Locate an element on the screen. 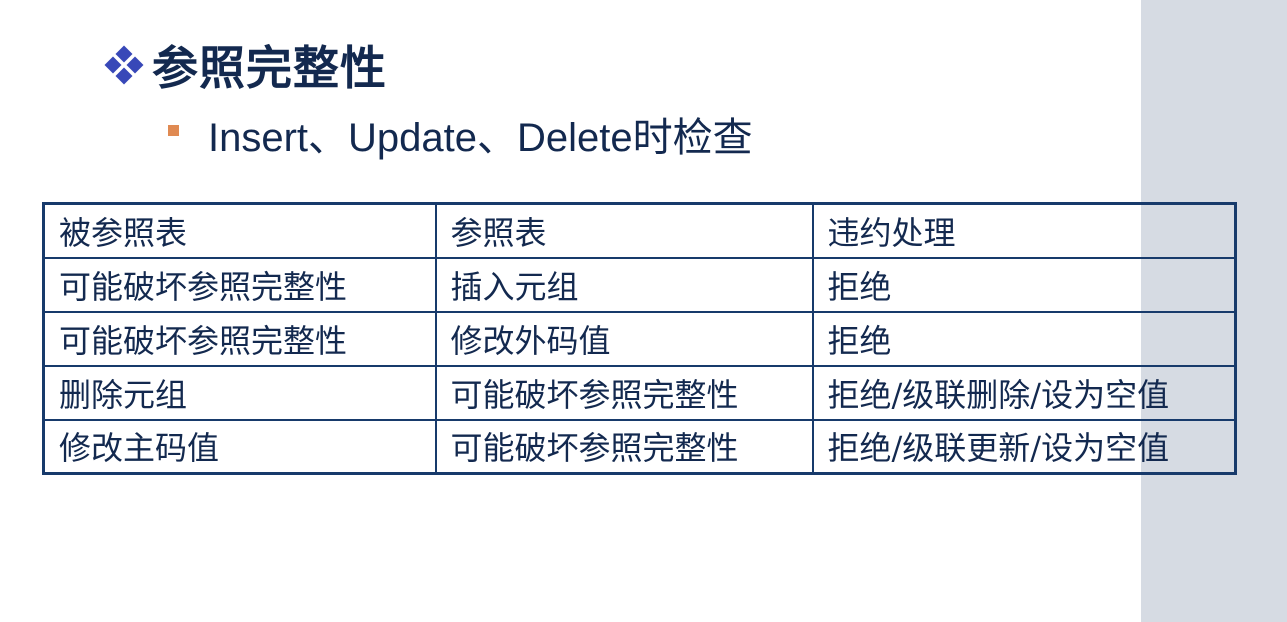 This screenshot has height=622, width=1287. square-bullet-icon is located at coordinates (173, 130).